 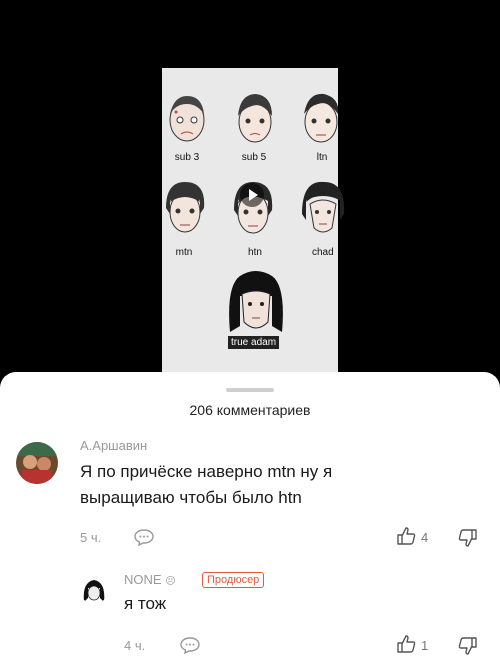 What do you see at coordinates (250, 410) in the screenshot?
I see `comments-count: 206 комментариев` at bounding box center [250, 410].